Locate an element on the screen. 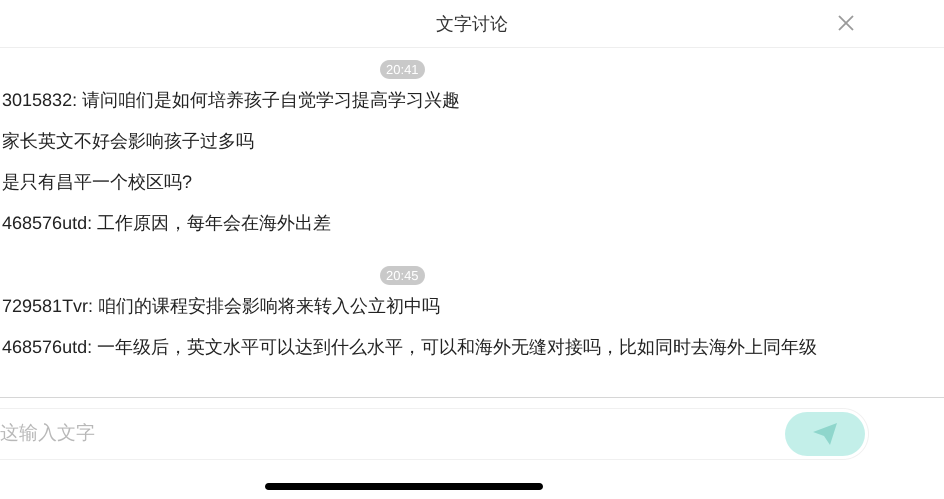  chat-message: 是只有昌平一个校区吗? is located at coordinates (97, 182).